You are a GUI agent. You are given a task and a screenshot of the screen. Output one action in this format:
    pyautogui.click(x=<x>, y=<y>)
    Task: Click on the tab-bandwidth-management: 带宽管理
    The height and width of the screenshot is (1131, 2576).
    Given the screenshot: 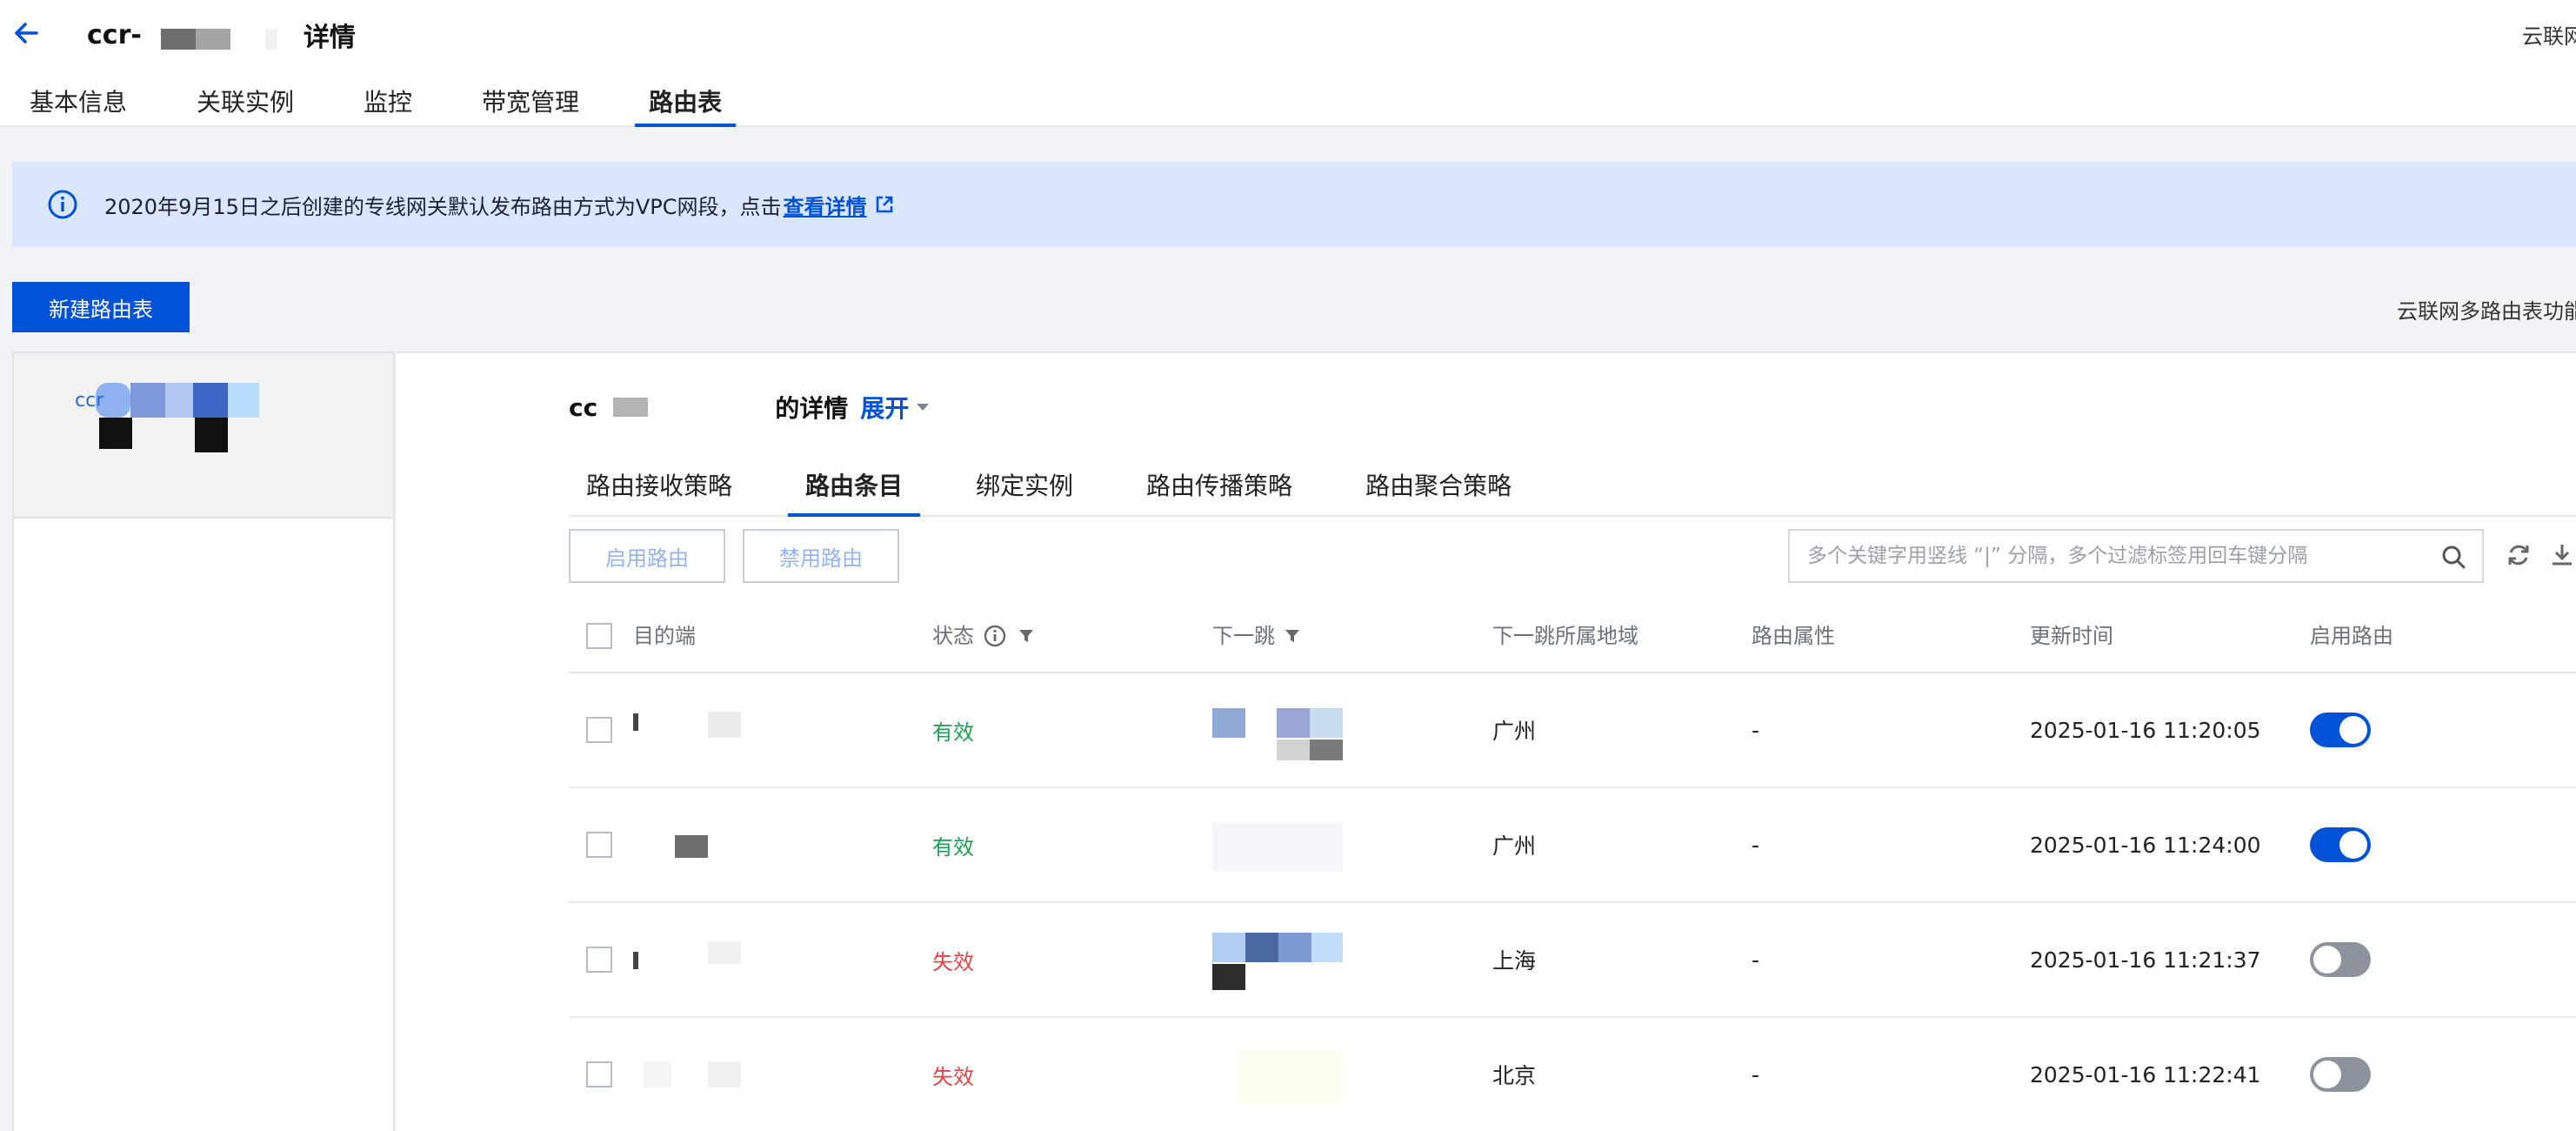 What is the action you would take?
    pyautogui.click(x=530, y=105)
    